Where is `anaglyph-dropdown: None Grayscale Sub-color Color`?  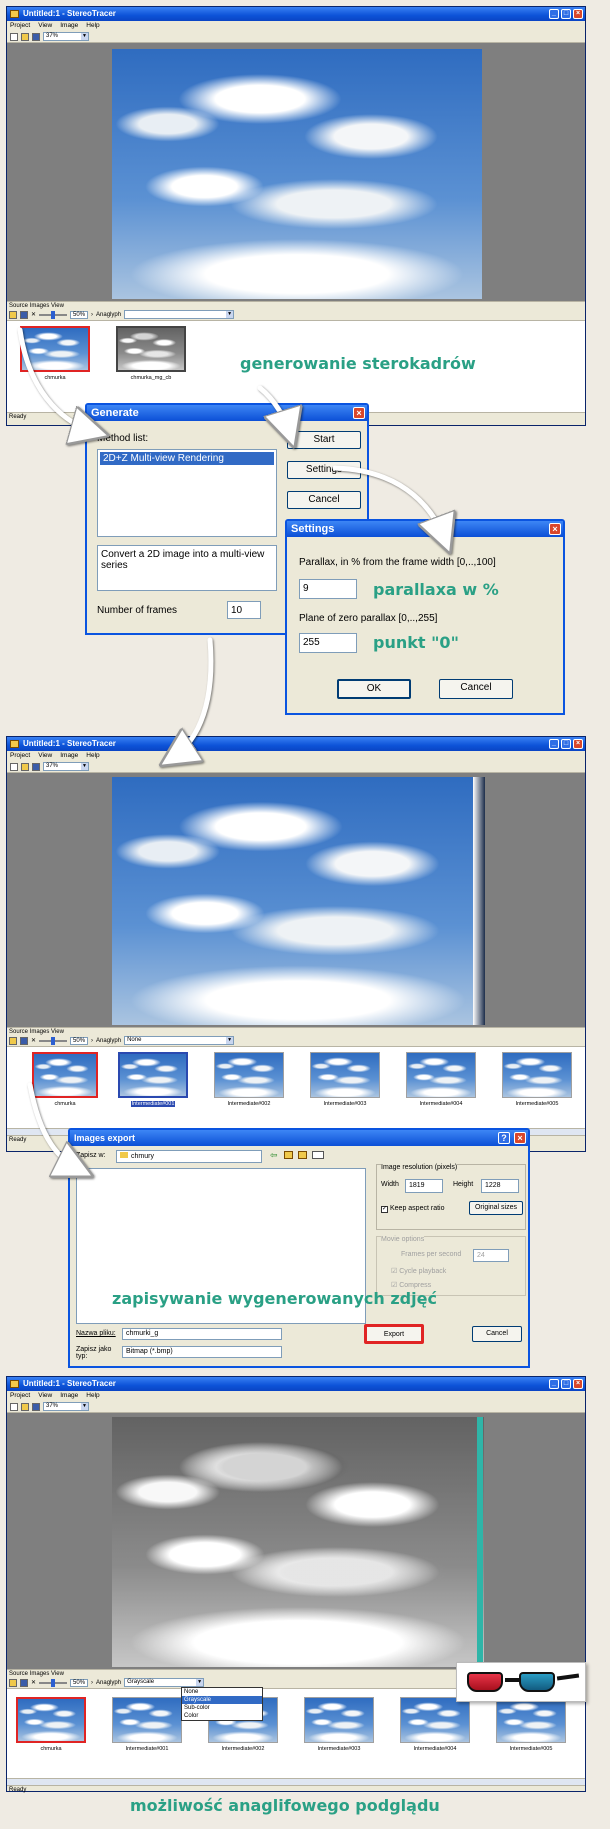
anaglyph-dropdown: None Grayscale Sub-color Color is located at coordinates (222, 1704).